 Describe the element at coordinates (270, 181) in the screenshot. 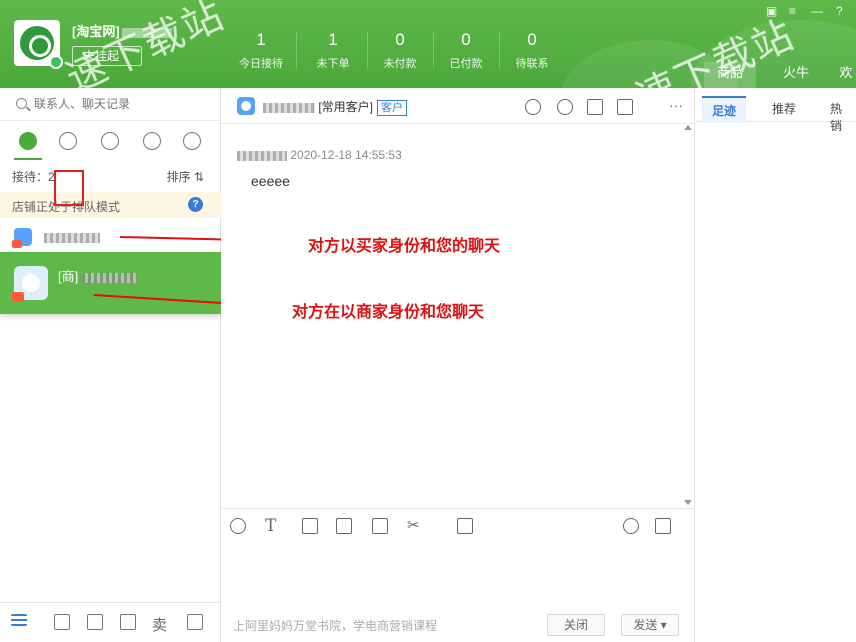

I see `message-text: eeeee` at that location.